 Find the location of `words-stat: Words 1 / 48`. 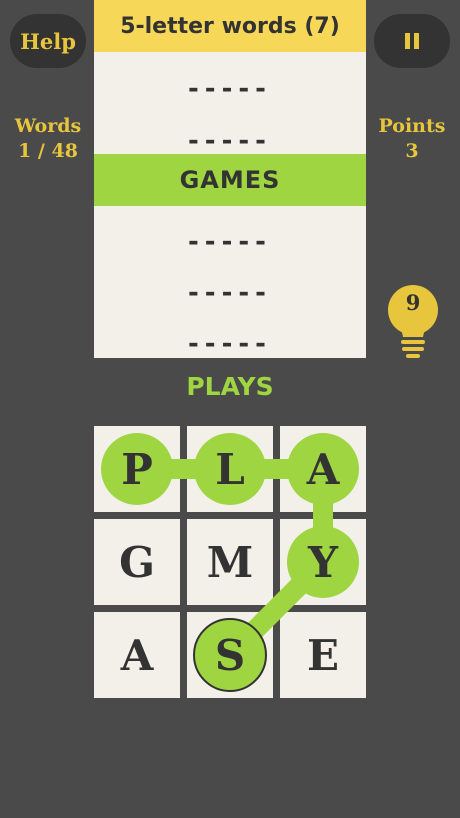

words-stat: Words 1 / 48 is located at coordinates (48, 139).